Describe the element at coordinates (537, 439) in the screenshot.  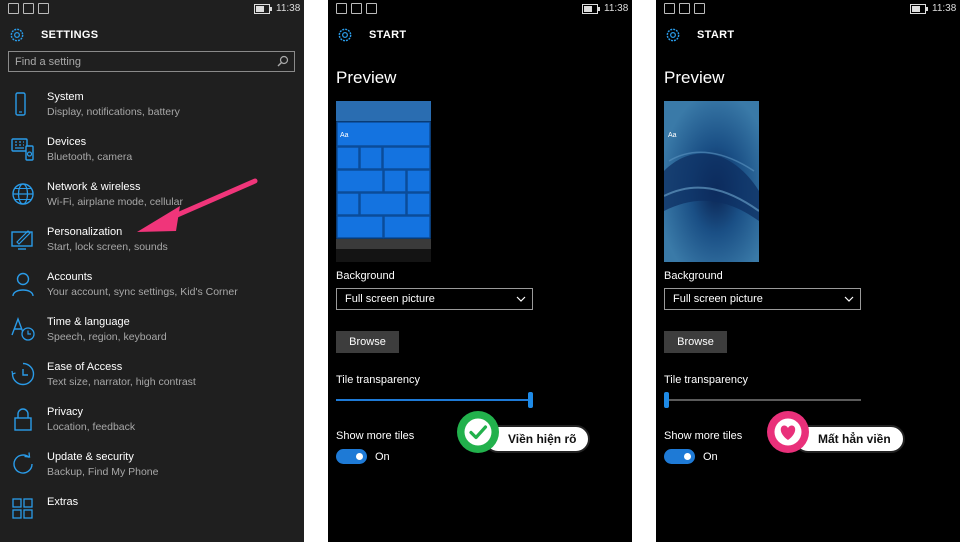
I see `annotation-text: Viền hiện rõ` at that location.